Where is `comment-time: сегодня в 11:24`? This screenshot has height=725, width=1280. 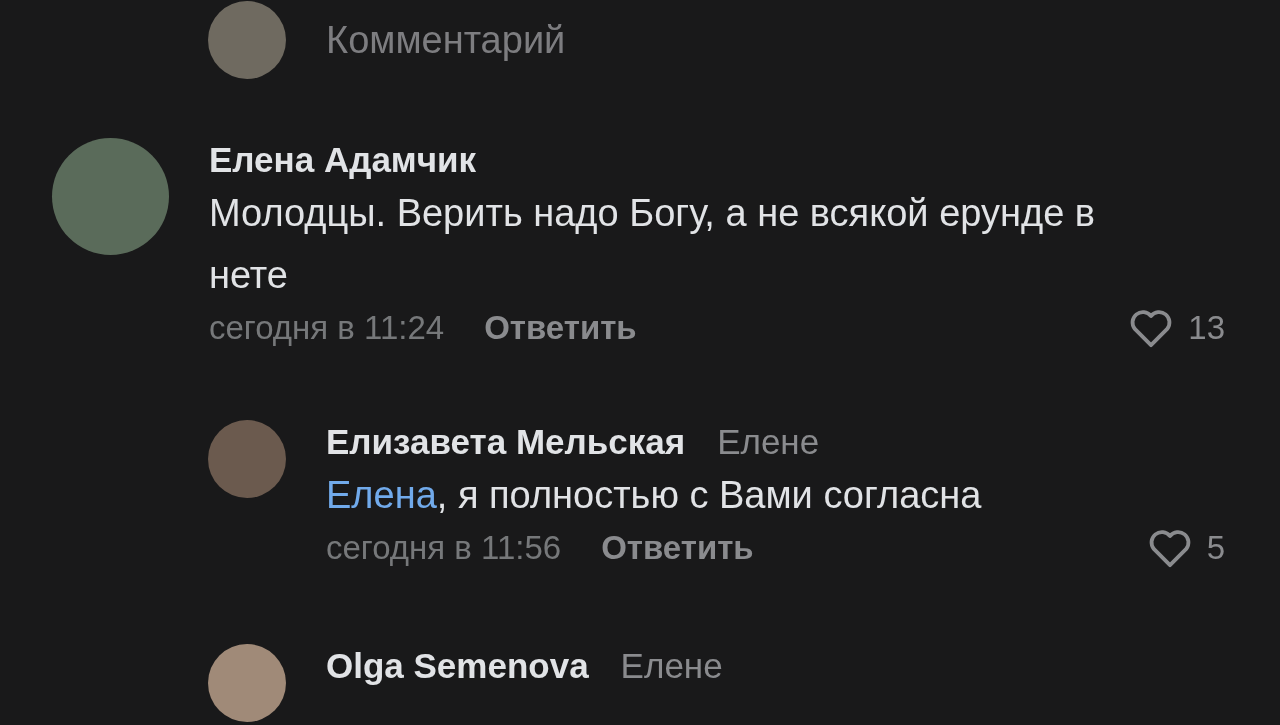
comment-time: сегодня в 11:24 is located at coordinates (327, 328).